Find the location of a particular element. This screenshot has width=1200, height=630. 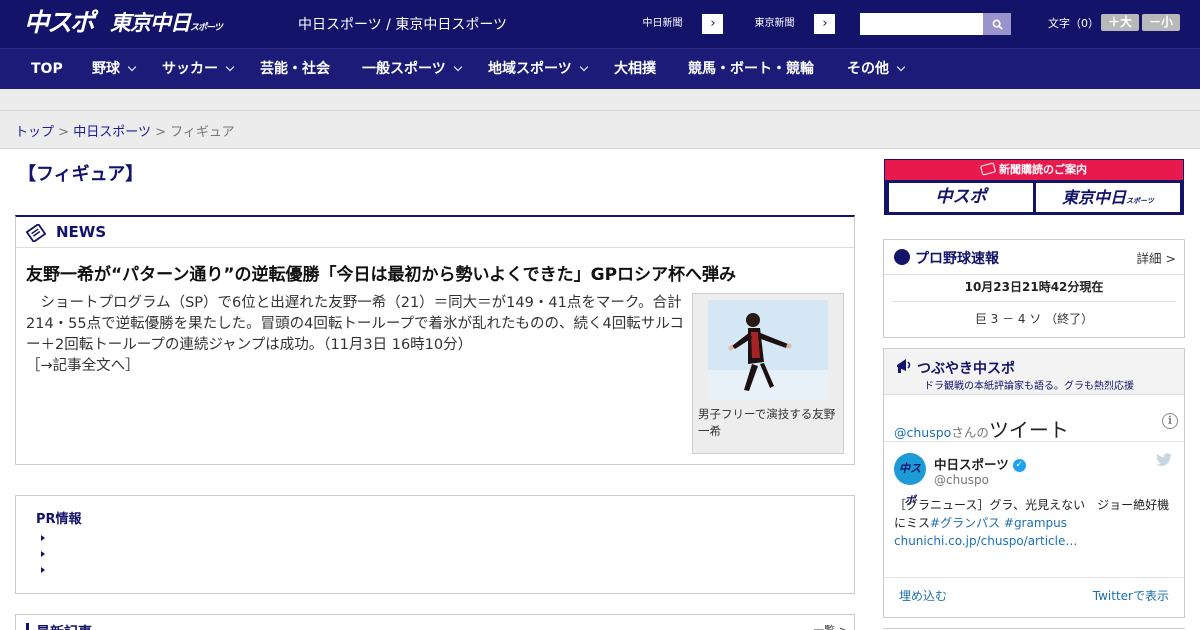

baseball-title: プロ野球速報 is located at coordinates (957, 259).